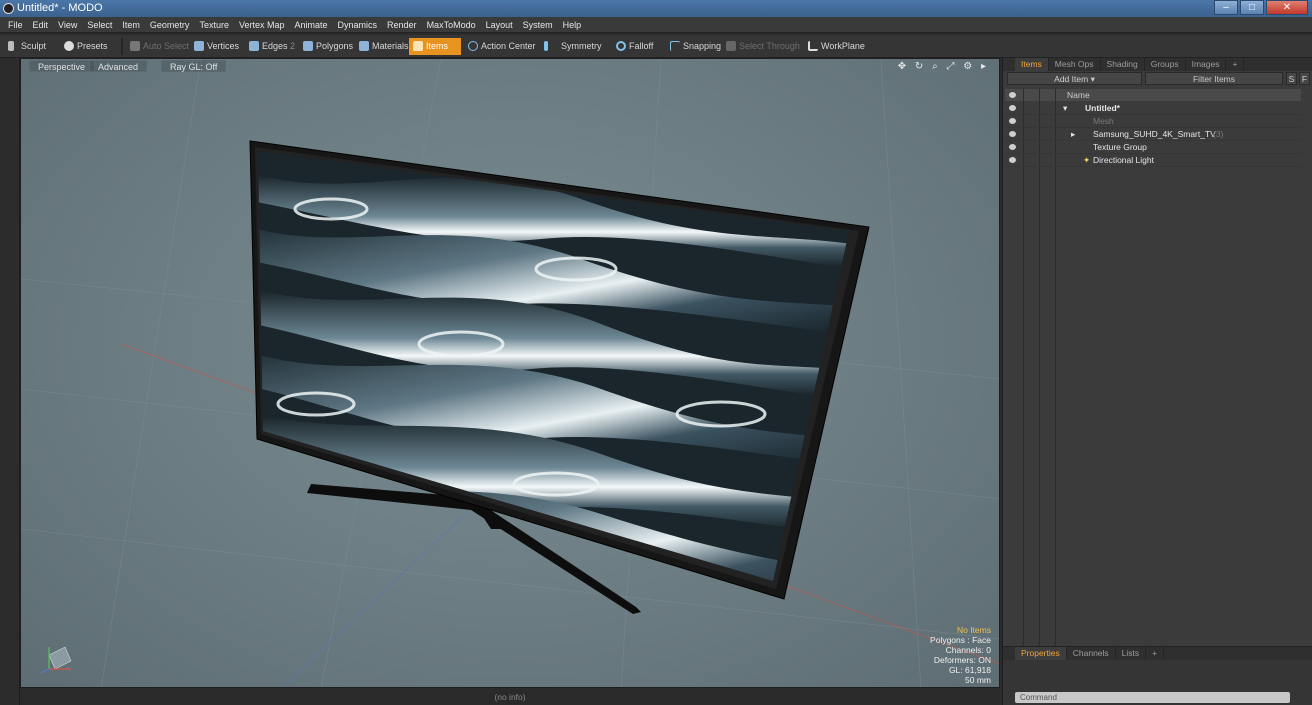 This screenshot has width=1312, height=705. I want to click on tree-item-texture-group: Texture Group, so click(1153, 147).